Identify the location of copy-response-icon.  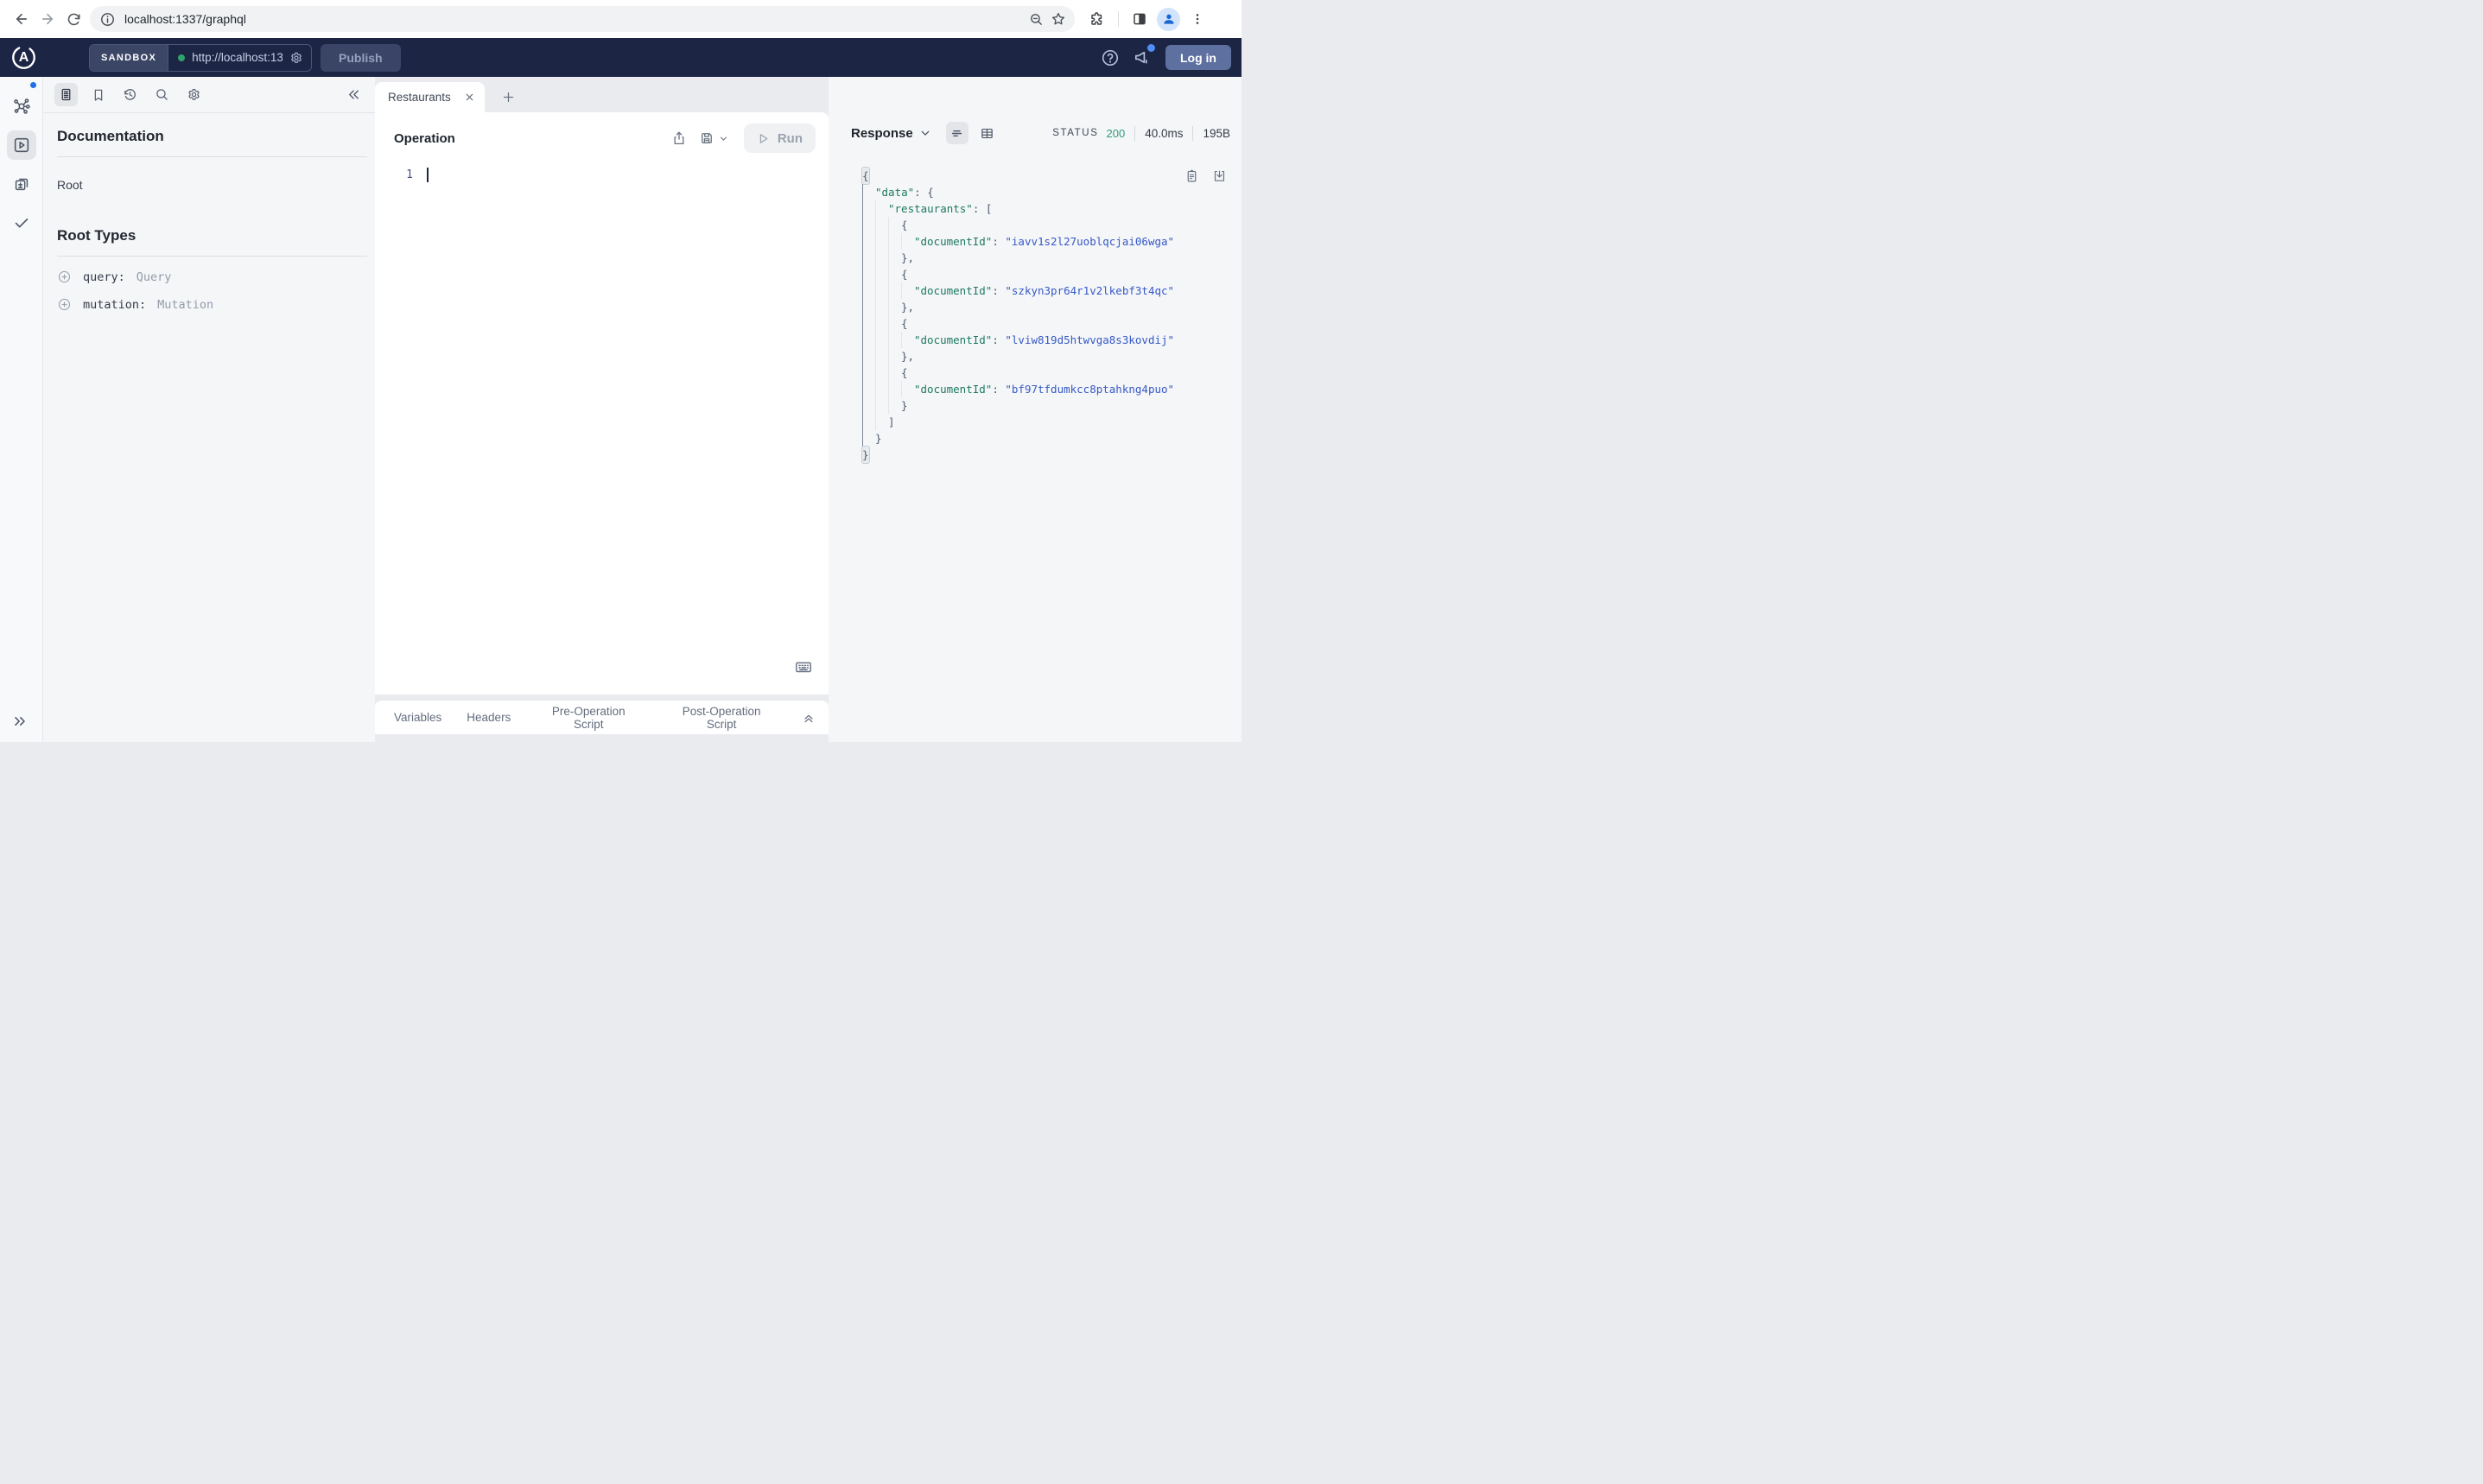
(1191, 175).